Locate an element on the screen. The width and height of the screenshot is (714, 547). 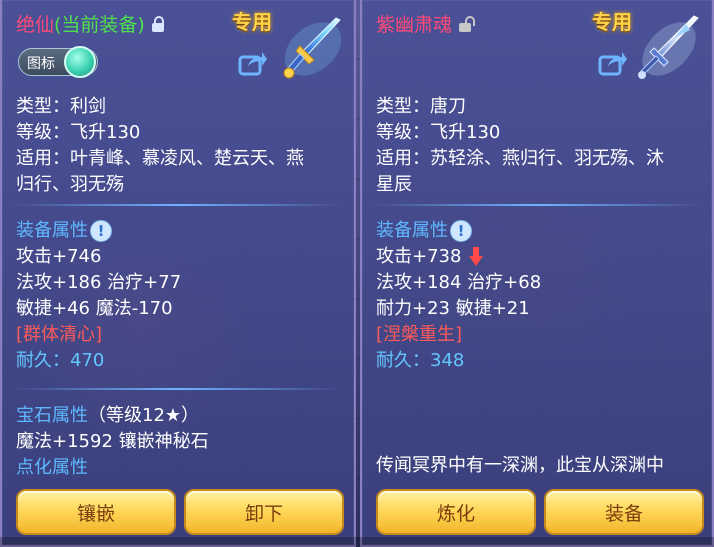
right-skill: [涅槃重生] is located at coordinates (419, 334).